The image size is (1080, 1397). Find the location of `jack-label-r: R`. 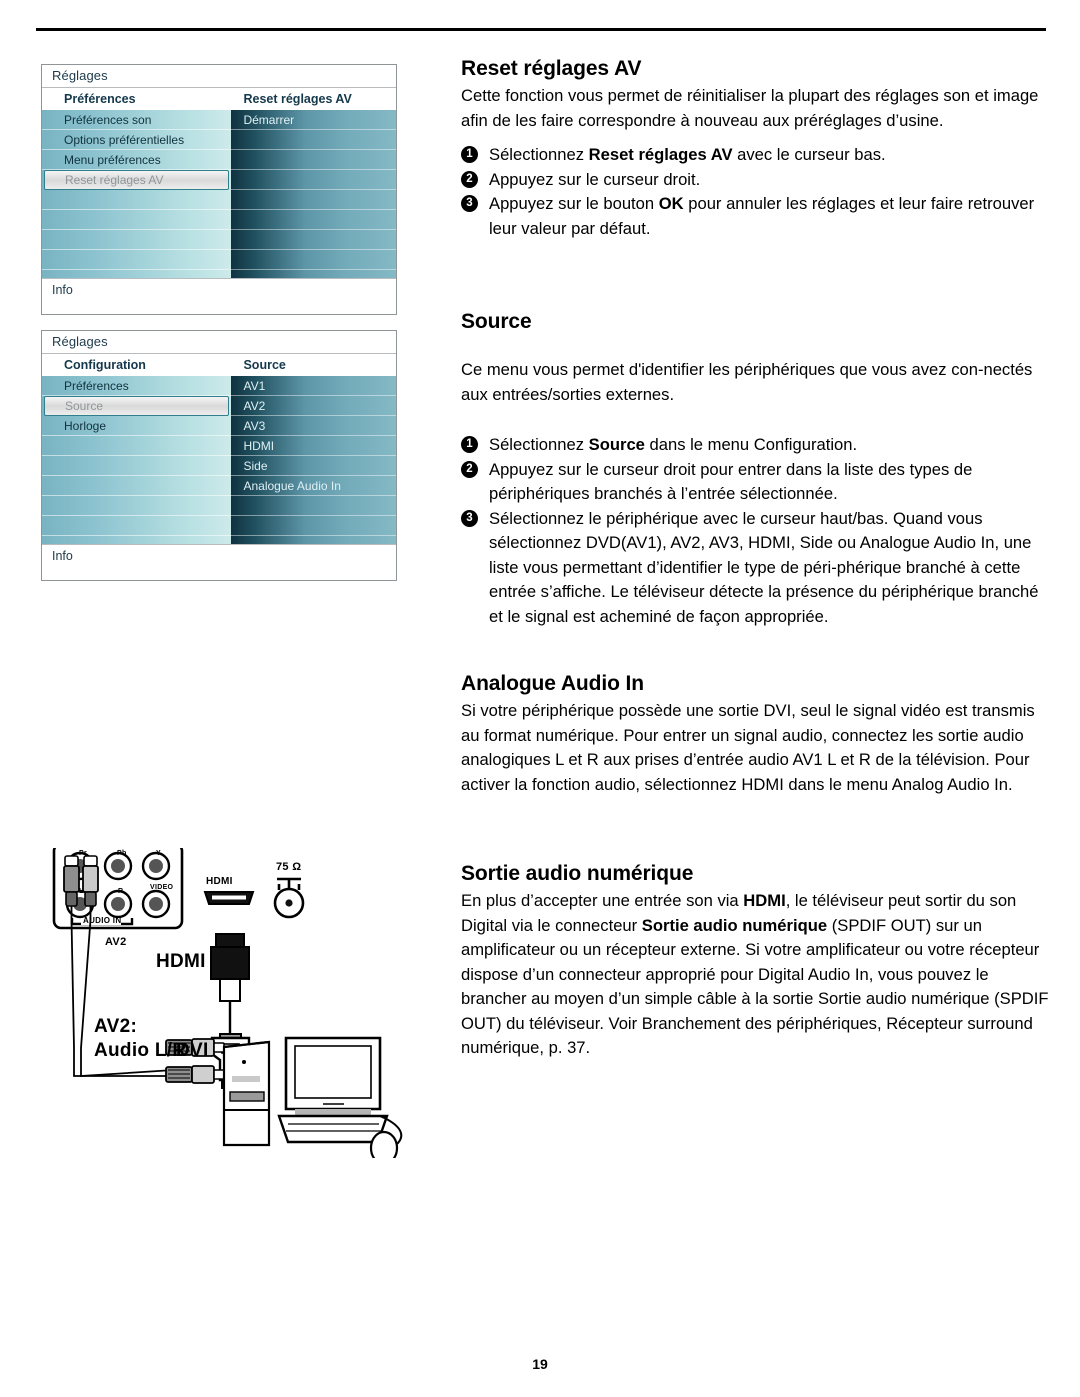

jack-label-r: R is located at coordinates (121, 891).